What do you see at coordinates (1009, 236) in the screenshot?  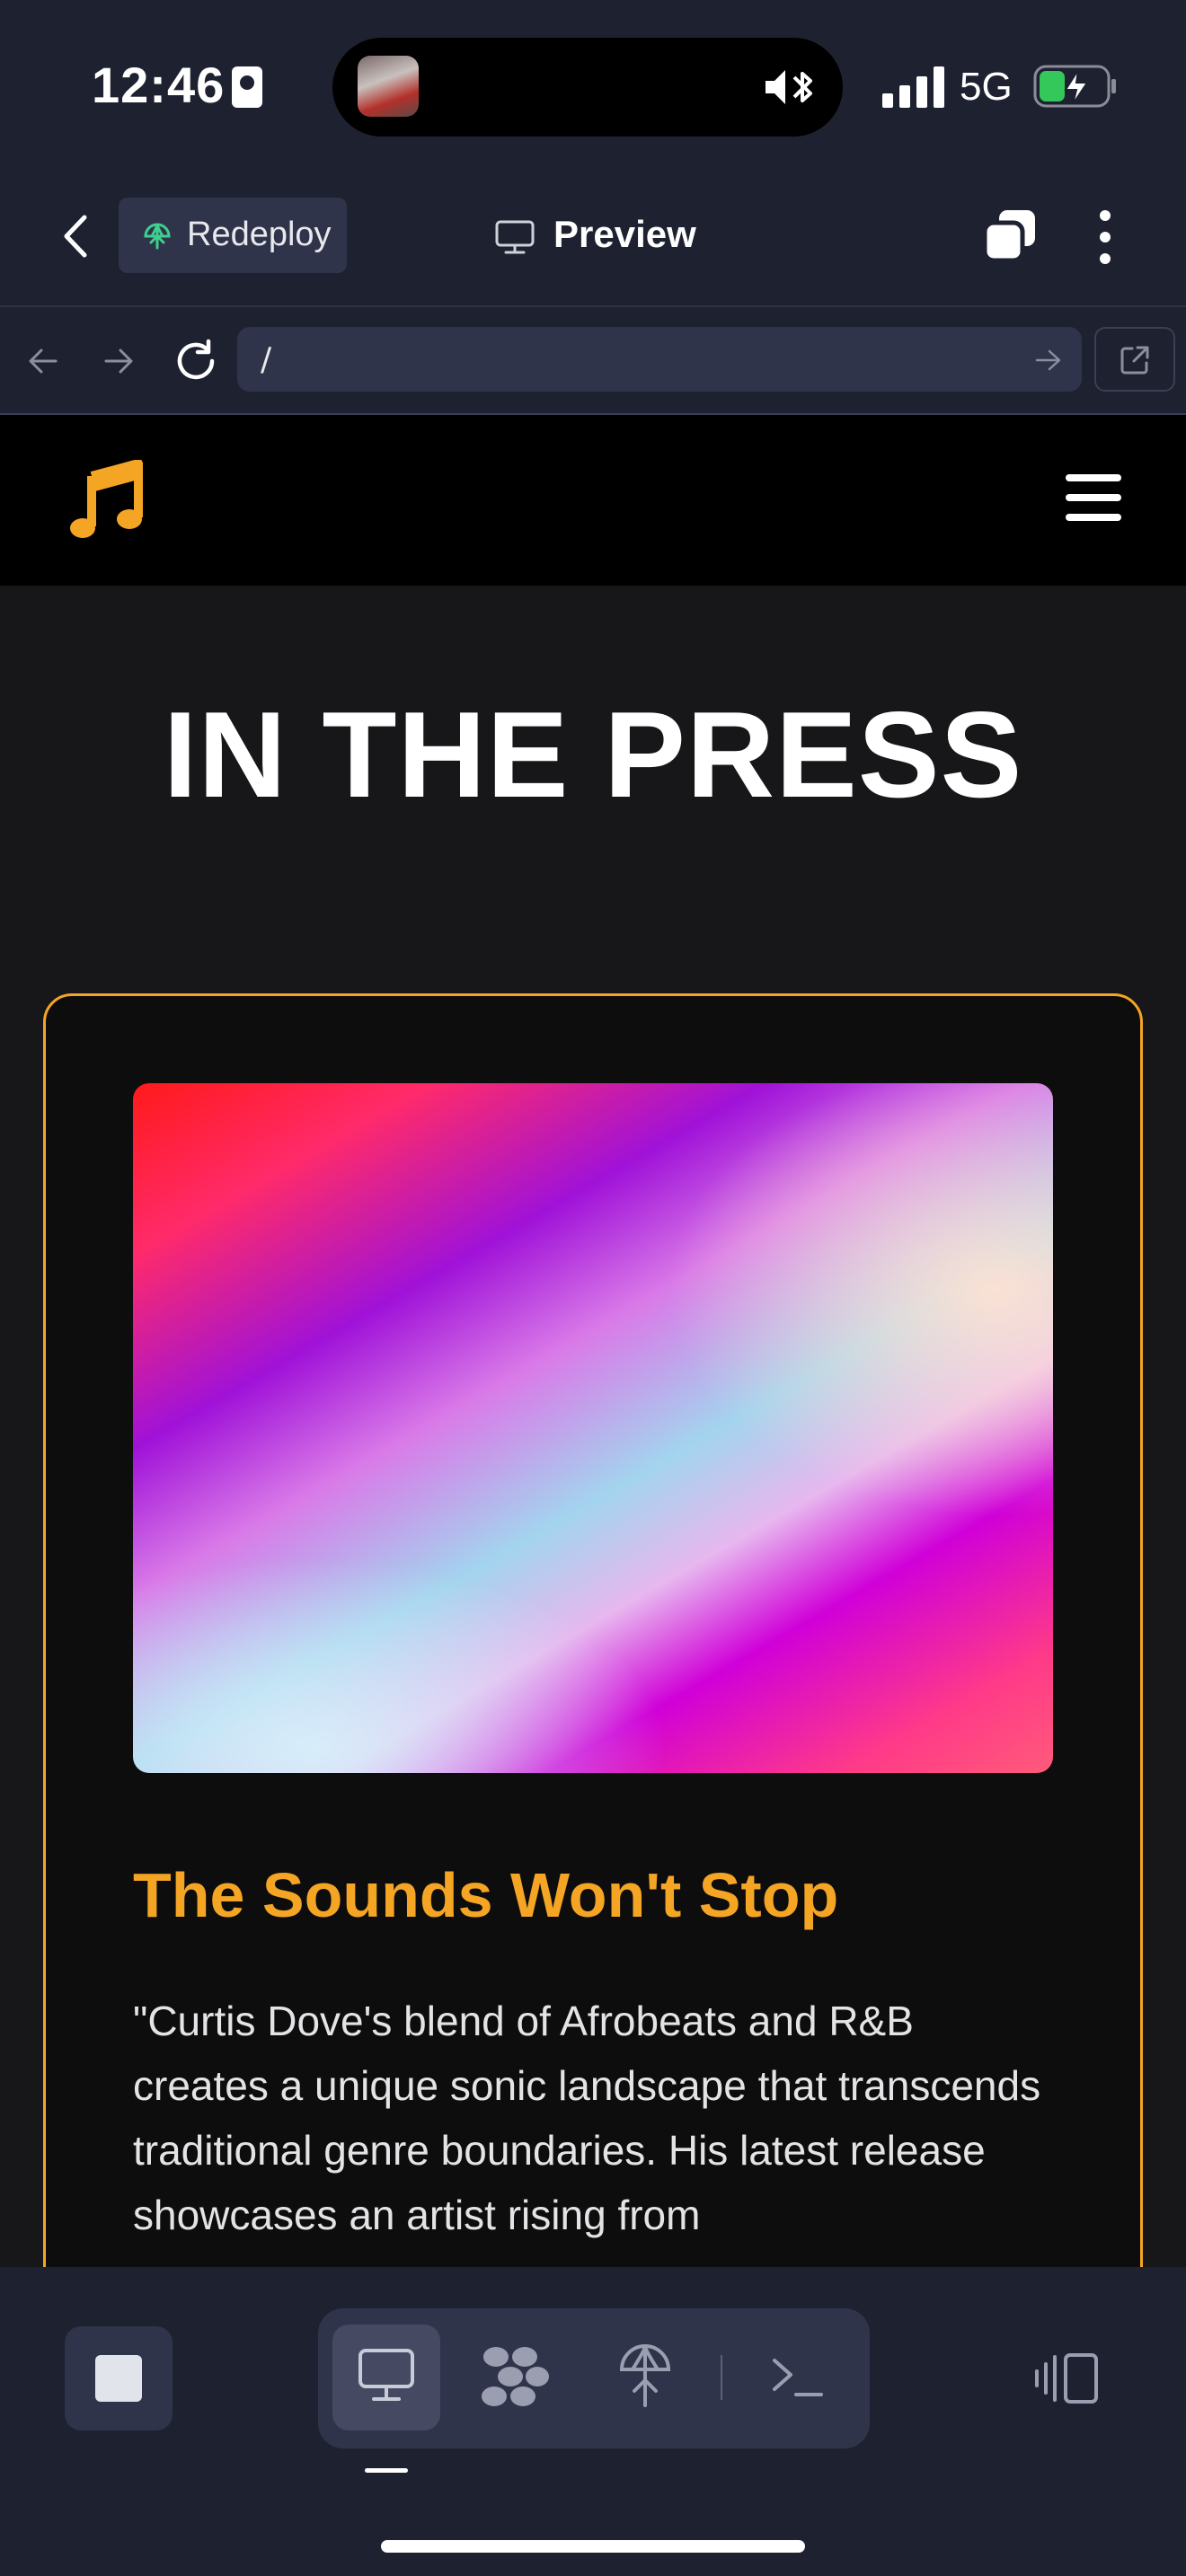 I see `tabs-icon` at bounding box center [1009, 236].